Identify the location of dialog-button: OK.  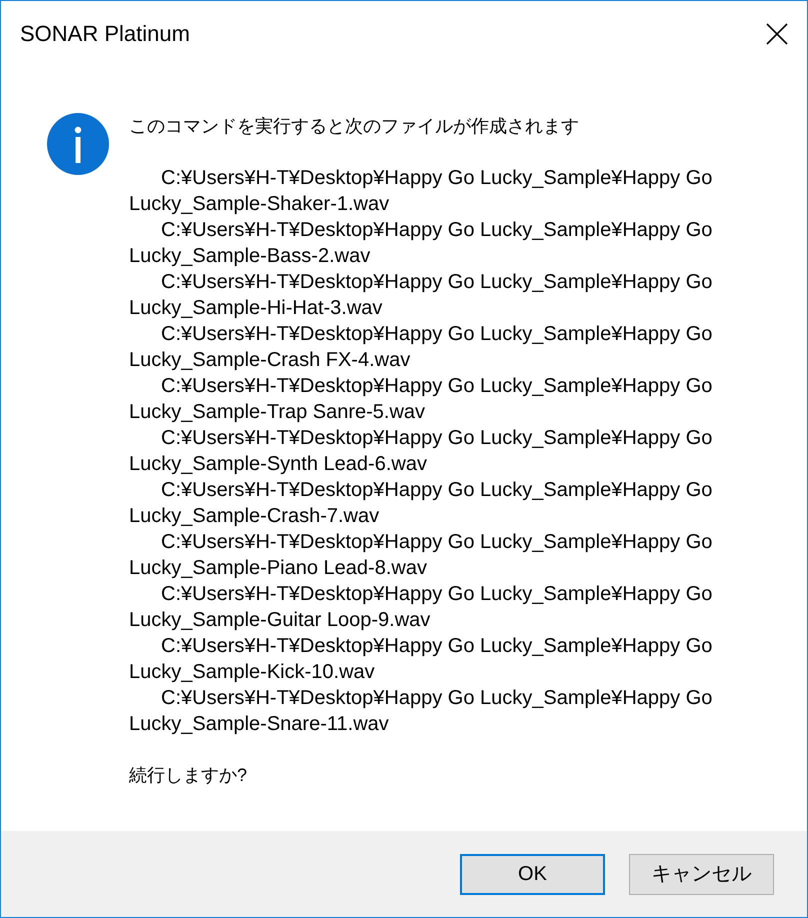
(532, 874).